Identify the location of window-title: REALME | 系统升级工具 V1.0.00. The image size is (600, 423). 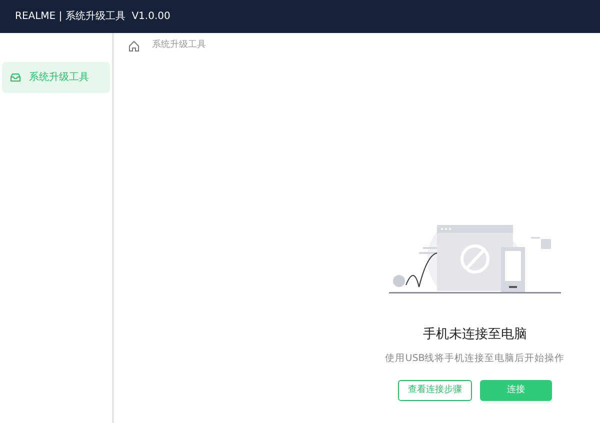
(92, 17).